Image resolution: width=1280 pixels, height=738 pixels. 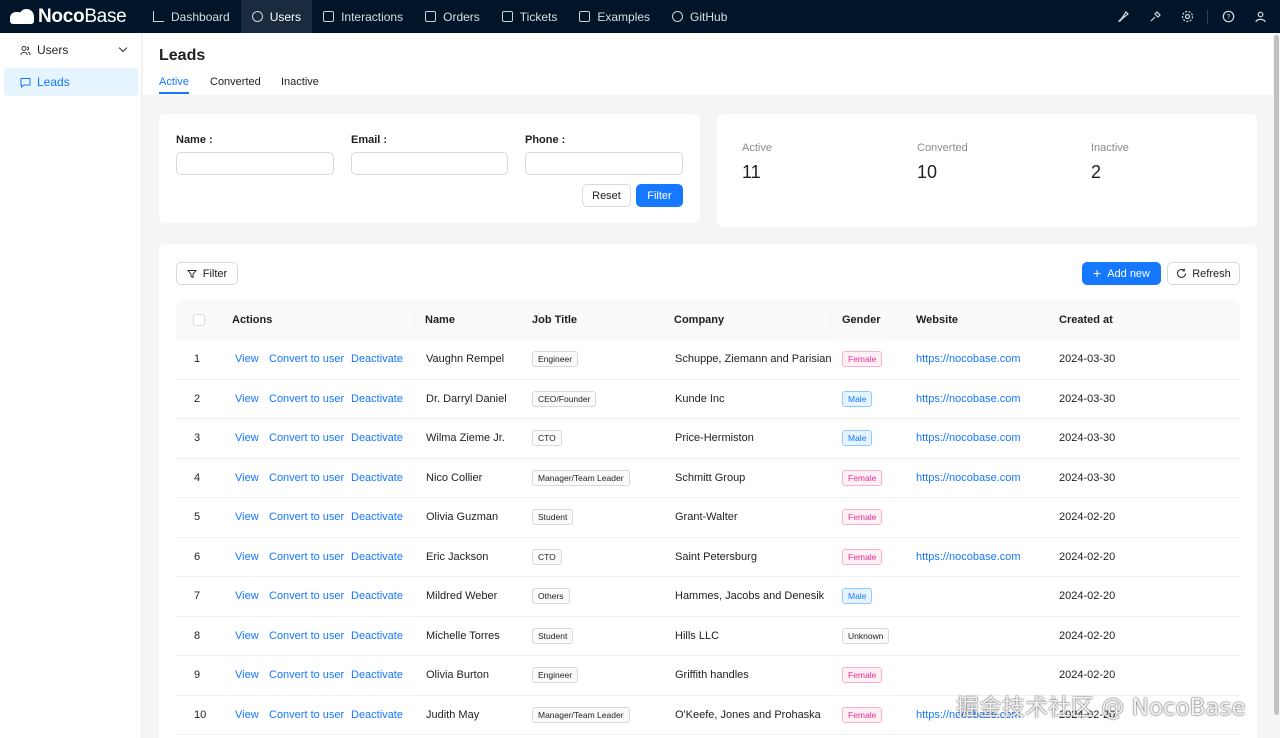 I want to click on company-cell: Grant-Walter, so click(x=706, y=517).